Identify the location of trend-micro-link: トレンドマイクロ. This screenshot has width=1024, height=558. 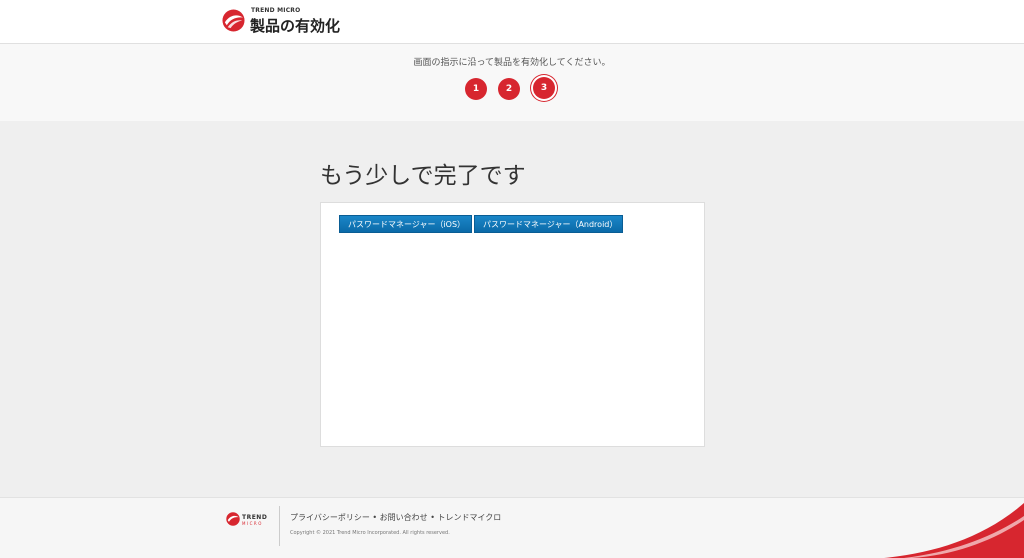
(469, 517).